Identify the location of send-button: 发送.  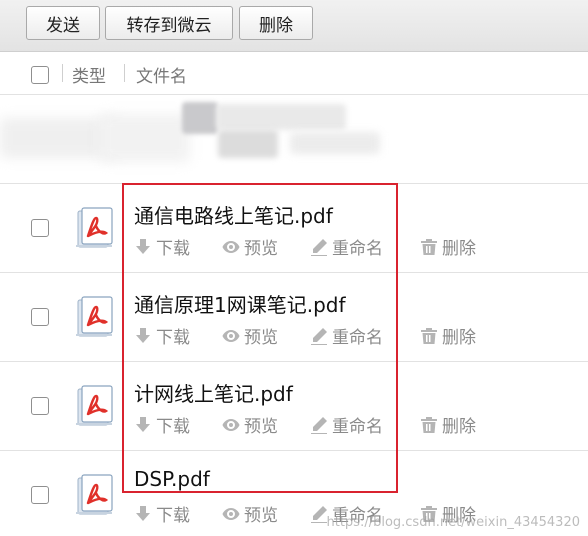
(63, 23).